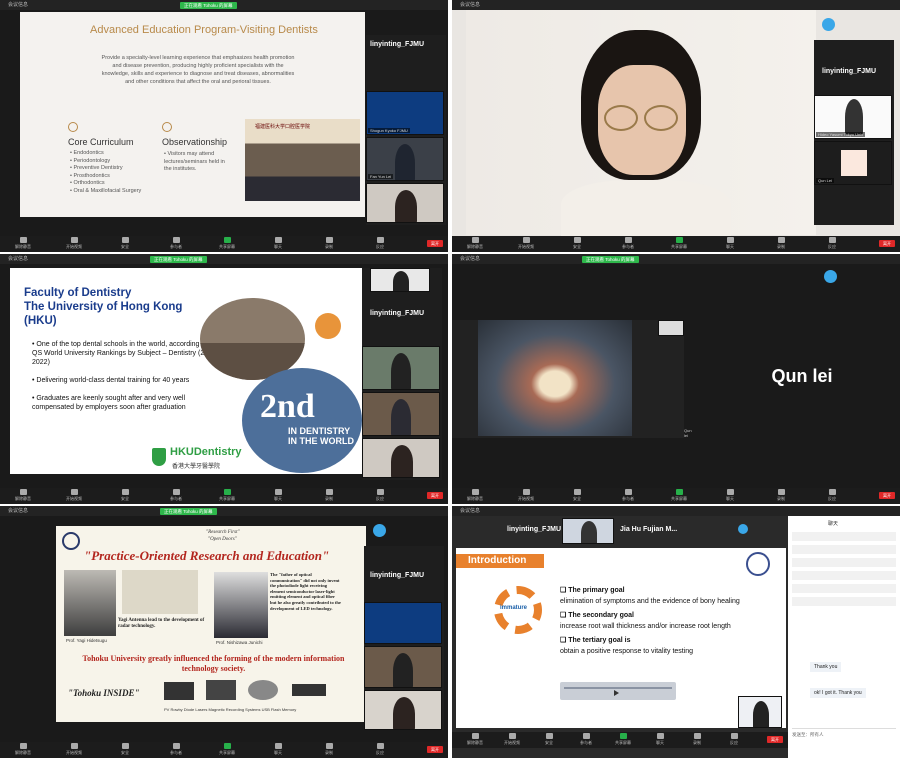 The width and height of the screenshot is (900, 758). What do you see at coordinates (405, 159) in the screenshot?
I see `video-tile: Fan Yun Lei` at bounding box center [405, 159].